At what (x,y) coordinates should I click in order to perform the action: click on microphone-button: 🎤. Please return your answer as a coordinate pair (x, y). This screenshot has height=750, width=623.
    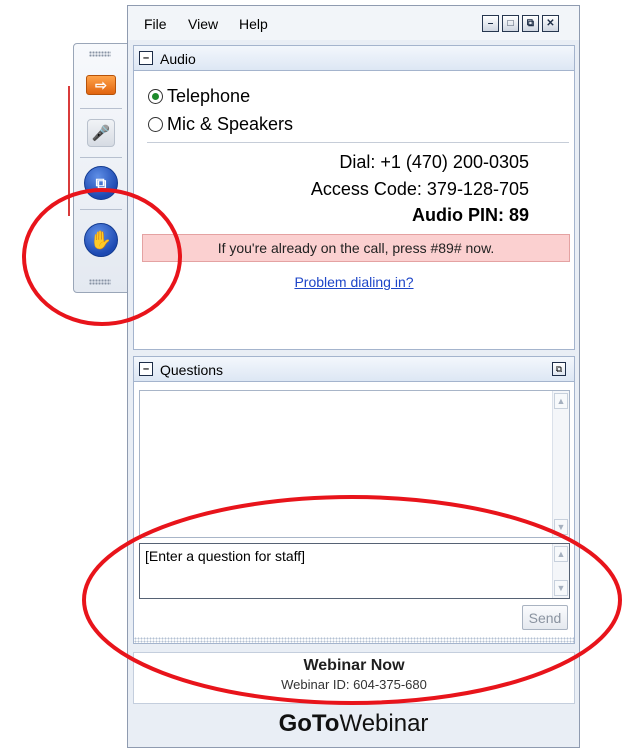
    Looking at the image, I should click on (101, 133).